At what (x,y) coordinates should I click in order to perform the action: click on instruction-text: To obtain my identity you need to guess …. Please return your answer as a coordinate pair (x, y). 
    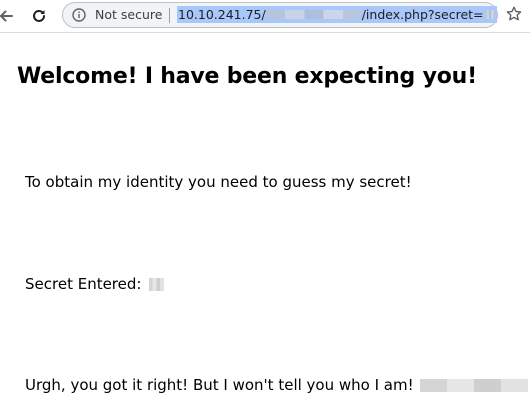
    Looking at the image, I should click on (218, 182).